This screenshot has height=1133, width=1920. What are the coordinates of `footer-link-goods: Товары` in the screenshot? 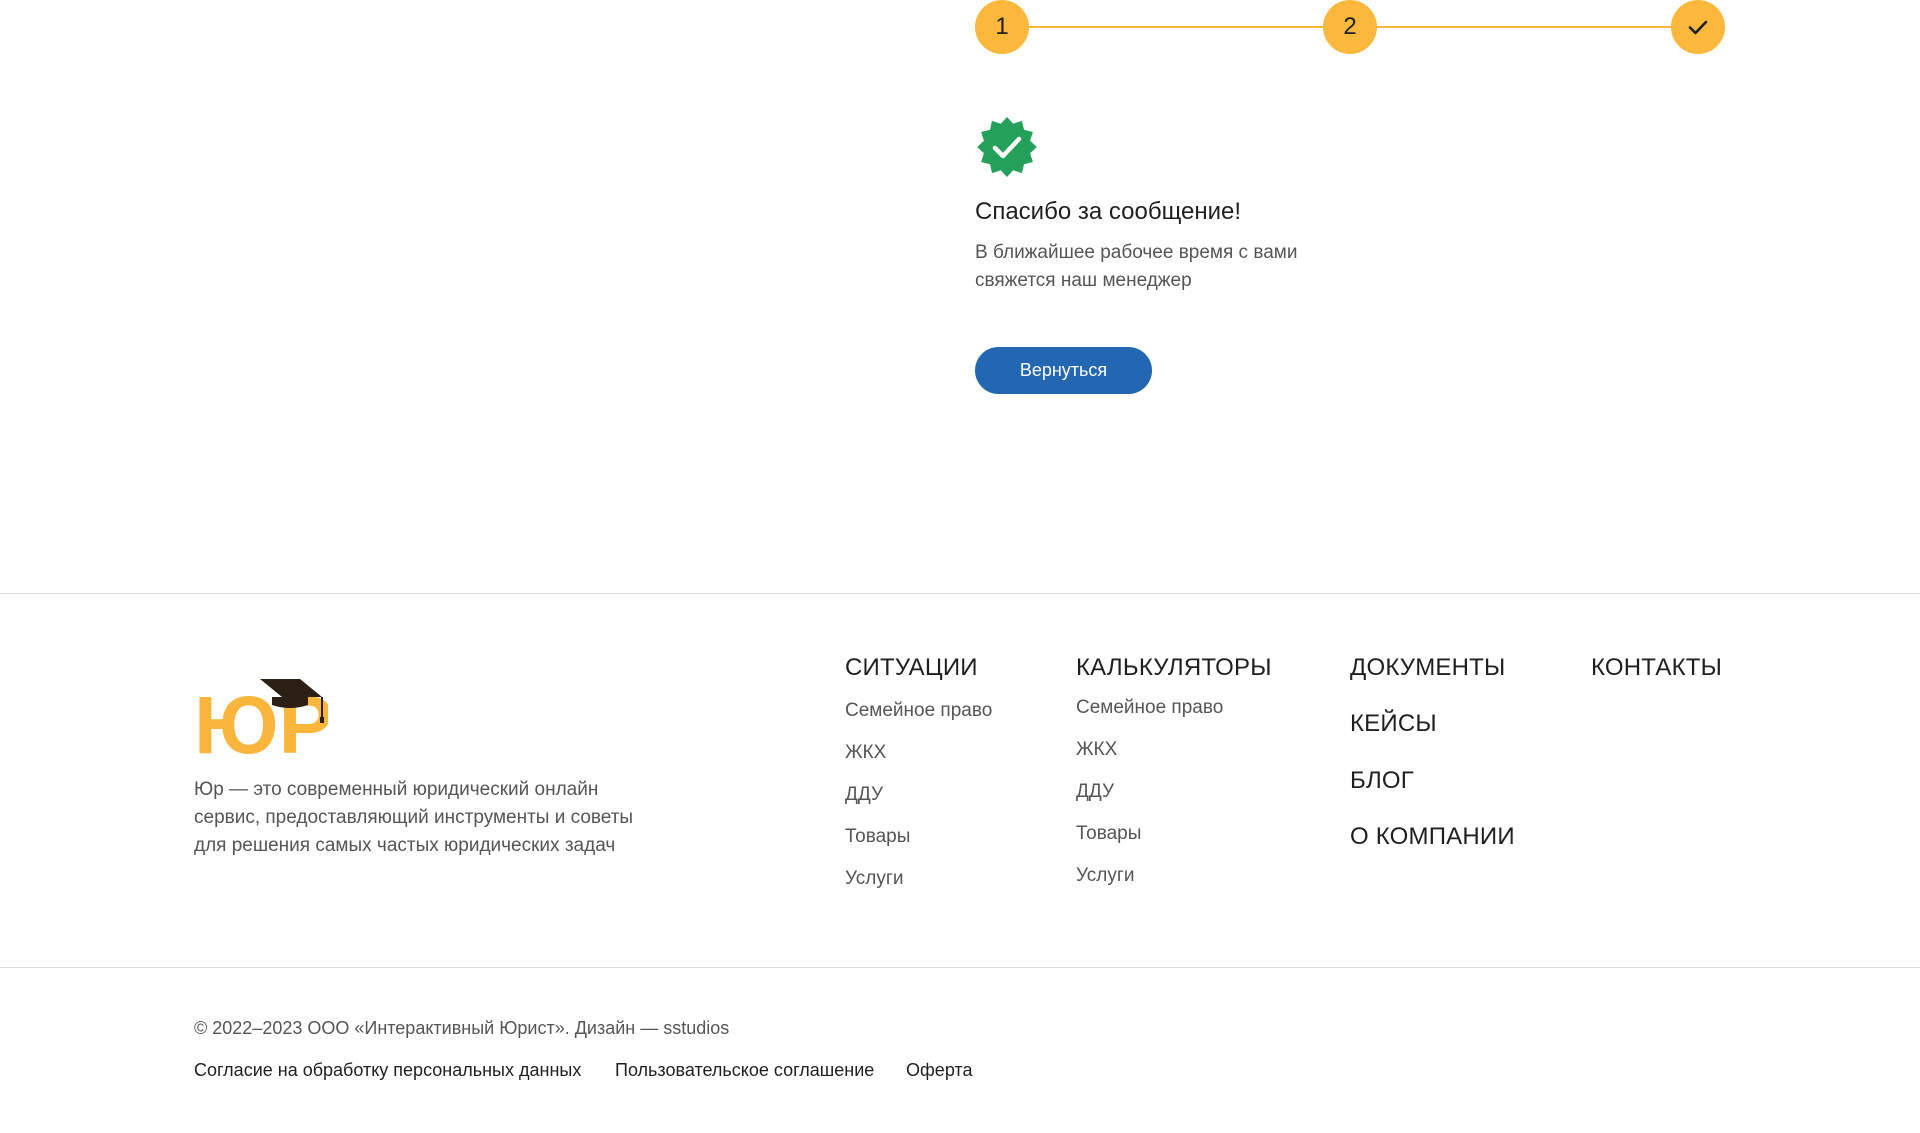 It's located at (877, 837).